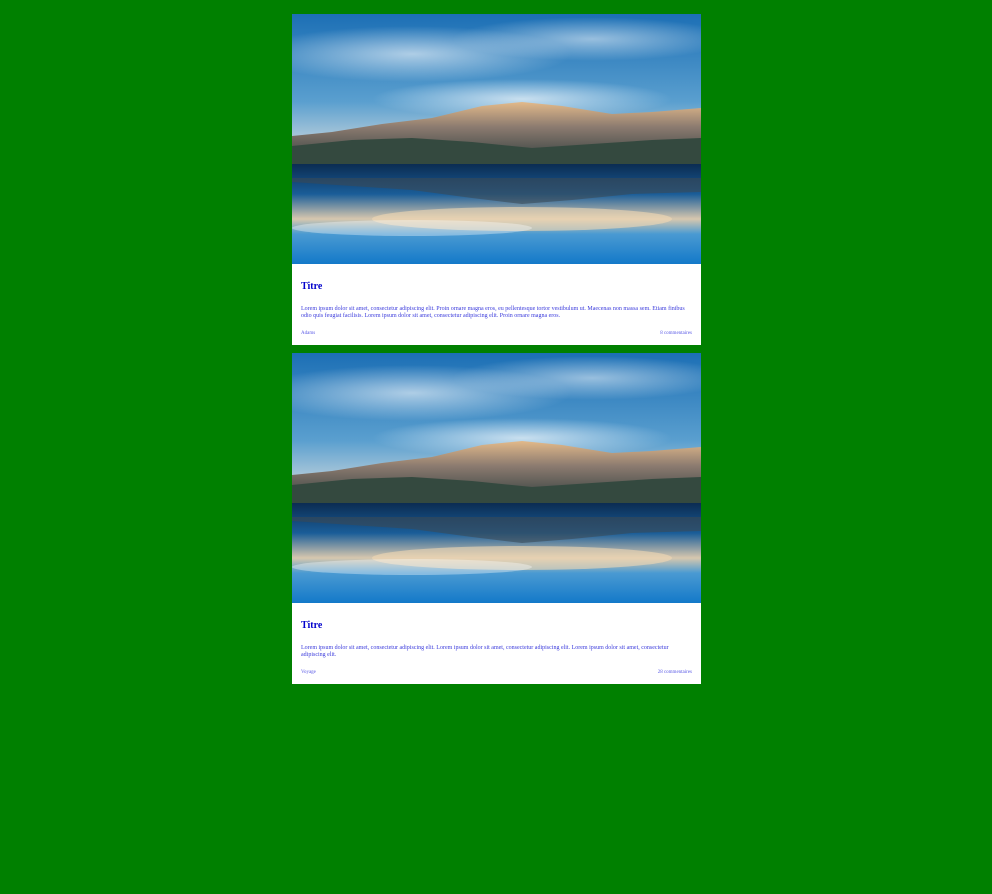  I want to click on post-comments-link: 8 commentaires, so click(676, 334).